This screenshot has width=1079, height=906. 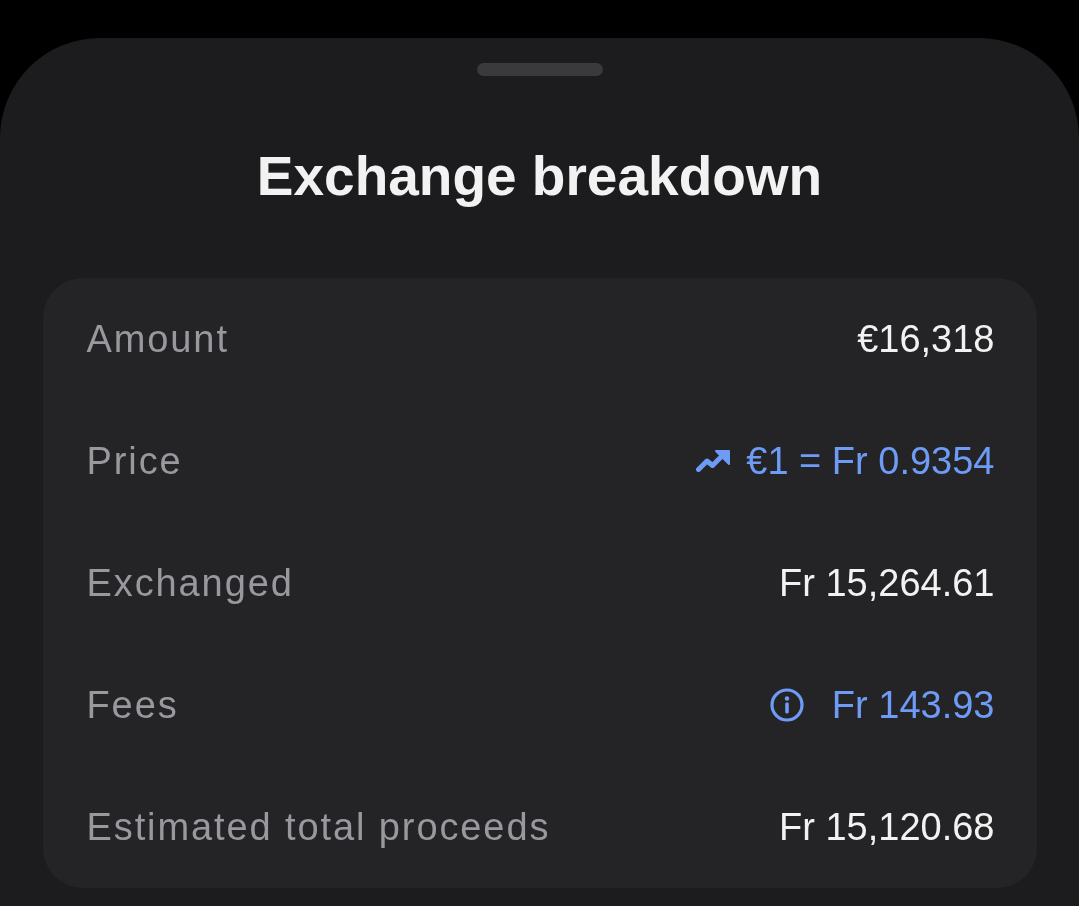 I want to click on row-value: Fr 143.93, so click(x=913, y=705).